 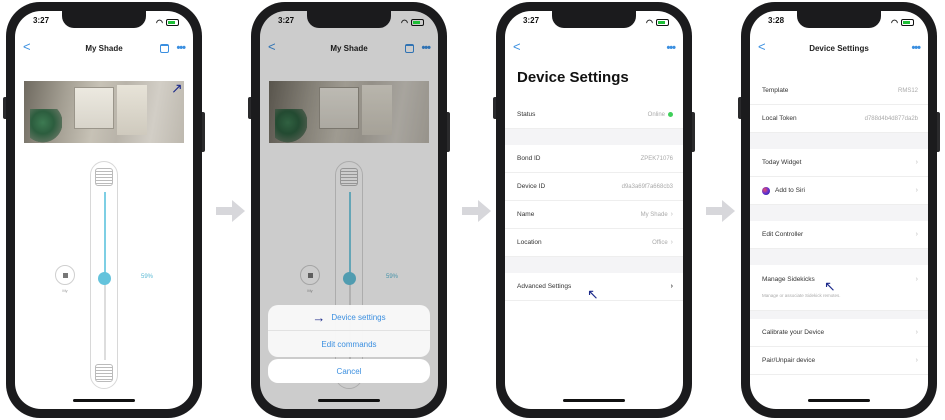 I want to click on device-id-row: Device ID d9a3a69f7a668cb3, so click(x=594, y=187).